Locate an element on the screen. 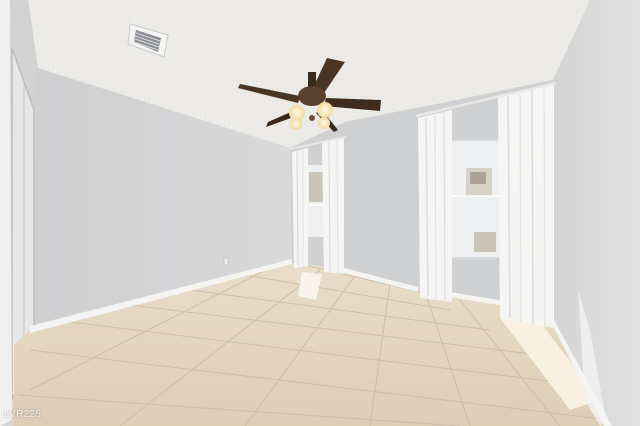 This screenshot has height=426, width=640. wall-outlet is located at coordinates (226, 261).